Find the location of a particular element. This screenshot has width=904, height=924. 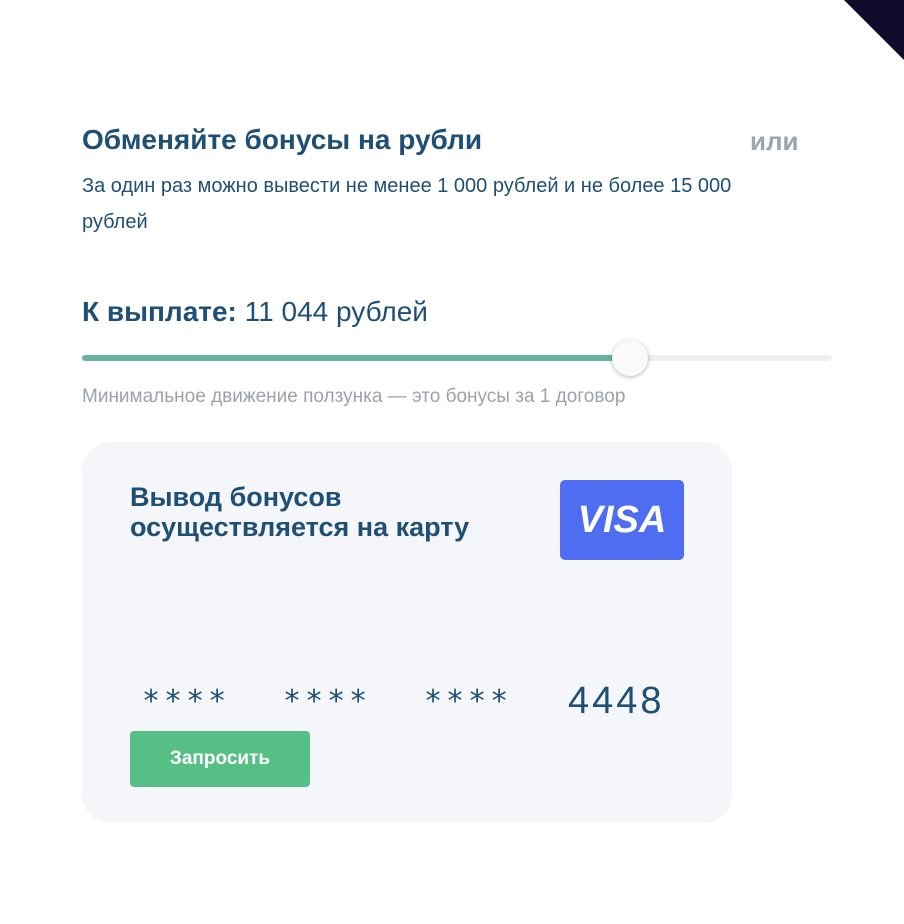

card-number-group-1: **** is located at coordinates (186, 701).